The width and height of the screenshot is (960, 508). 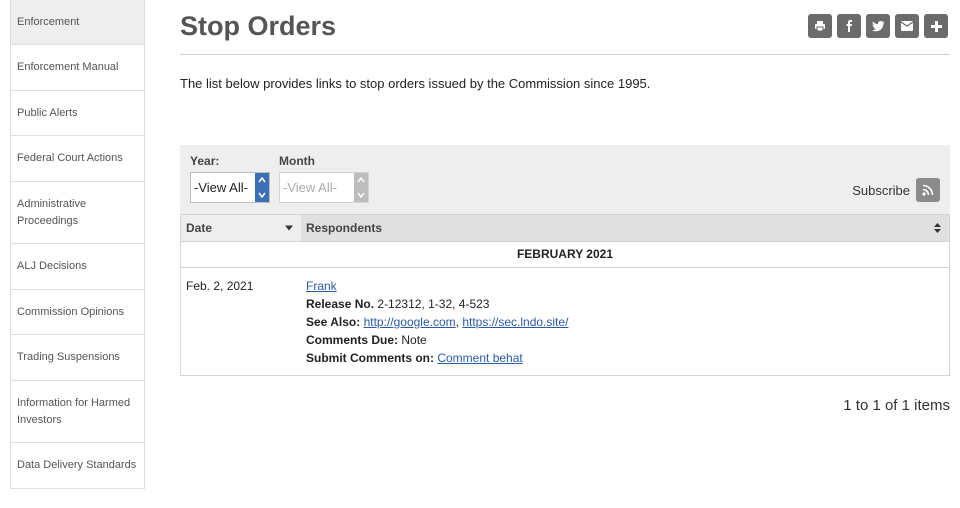 What do you see at coordinates (77, 267) in the screenshot?
I see `sidebar-item-alj-decisions: ALJ Decisions` at bounding box center [77, 267].